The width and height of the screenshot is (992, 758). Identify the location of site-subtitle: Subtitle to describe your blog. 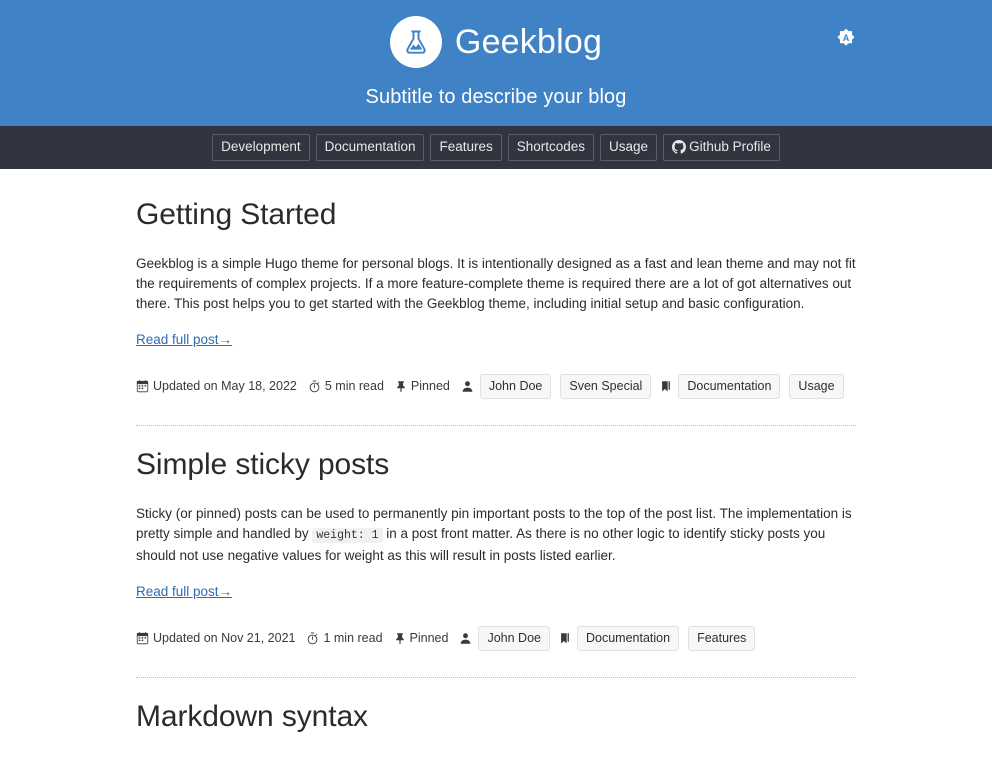
(496, 97).